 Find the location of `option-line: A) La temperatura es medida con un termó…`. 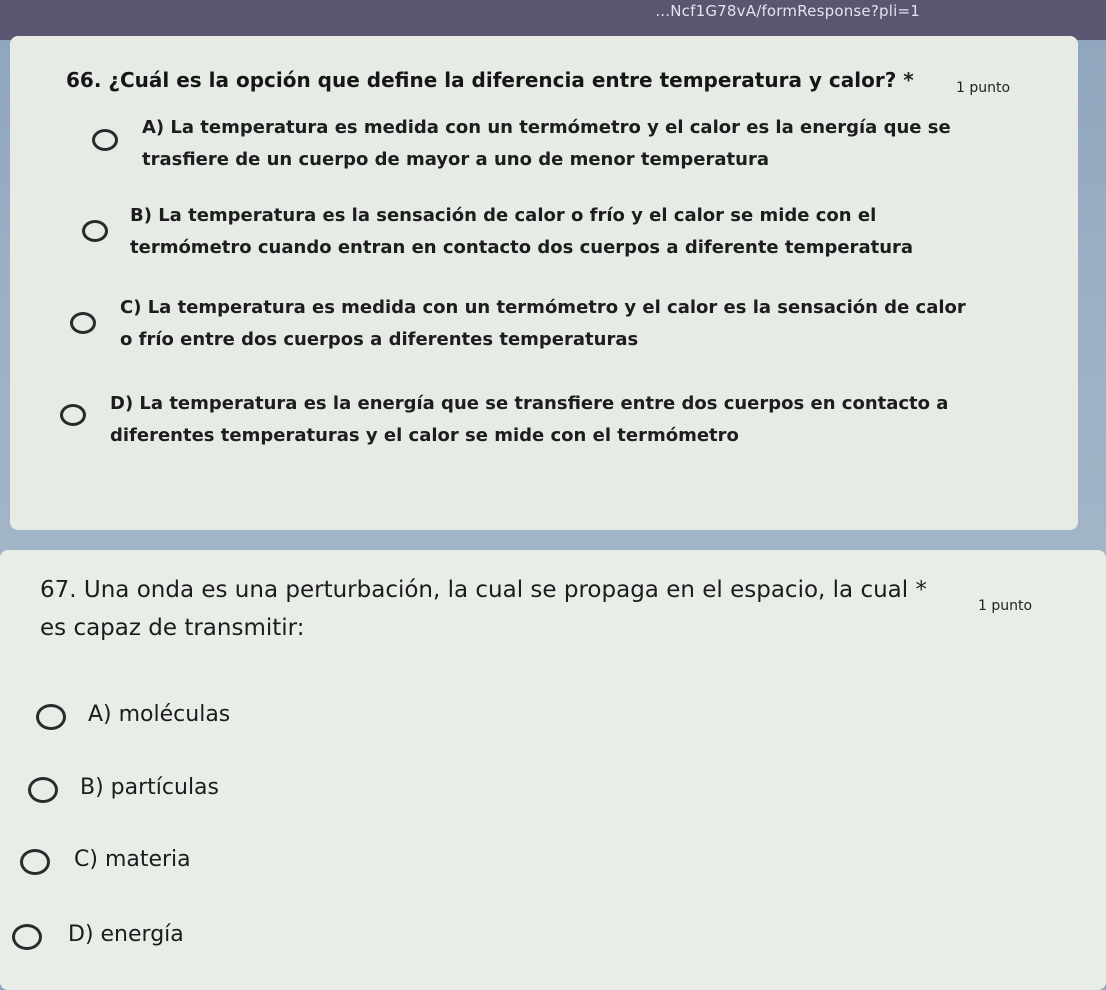

option-line: A) La temperatura es medida con un termó… is located at coordinates (546, 127).